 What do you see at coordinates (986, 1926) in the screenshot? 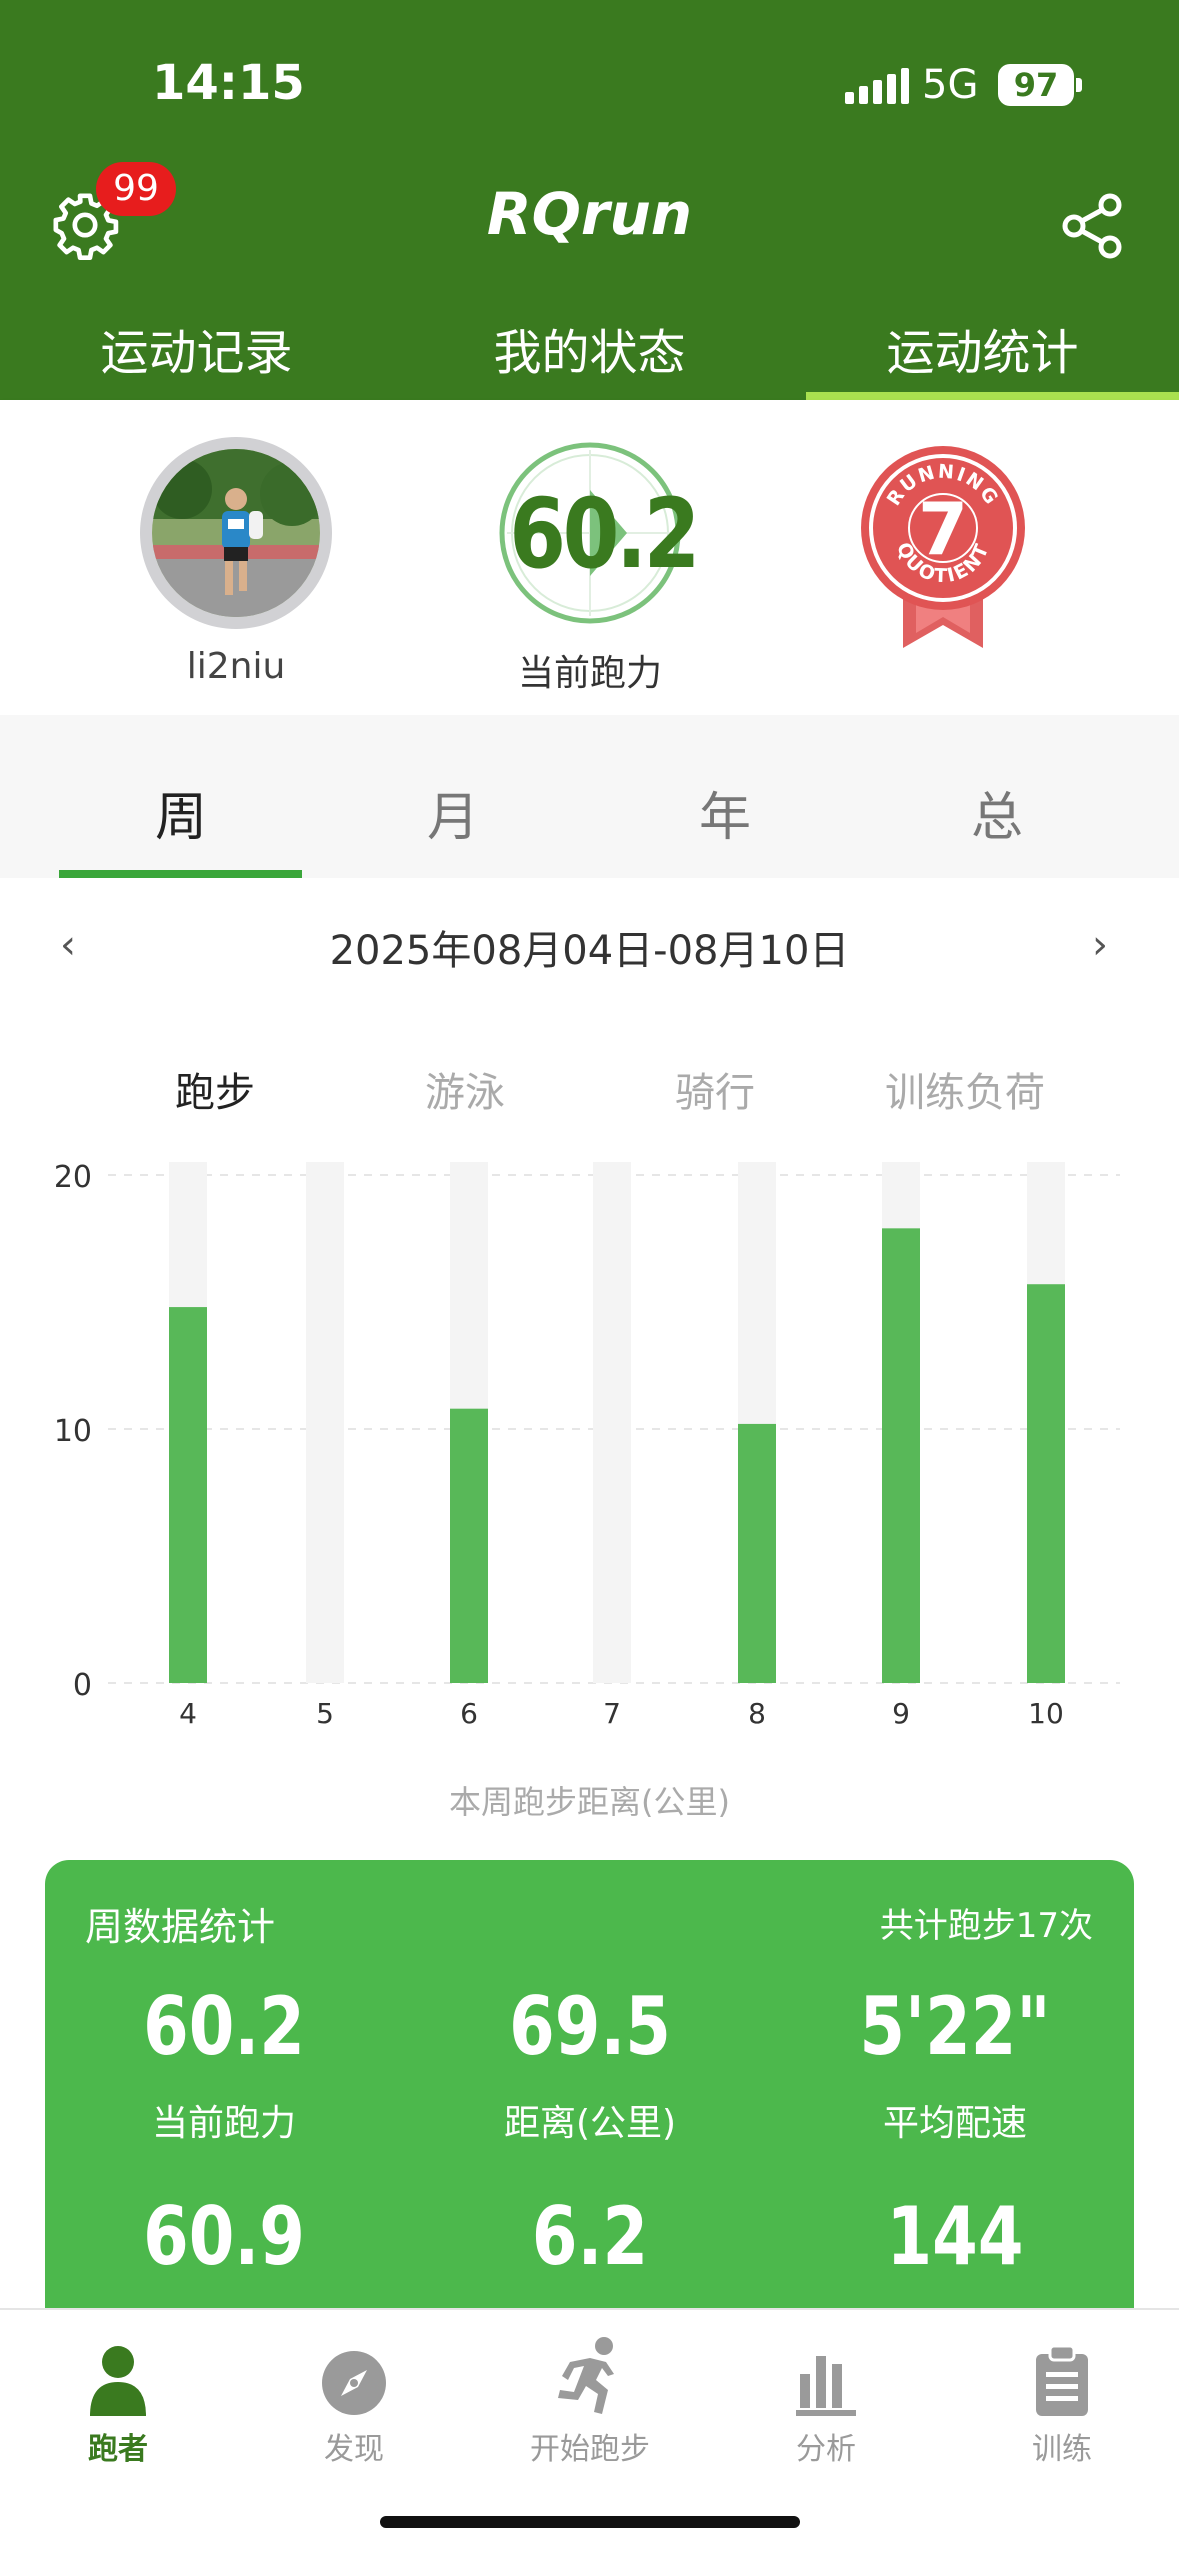
I see `stats-total-runs: 共计跑步17次` at bounding box center [986, 1926].